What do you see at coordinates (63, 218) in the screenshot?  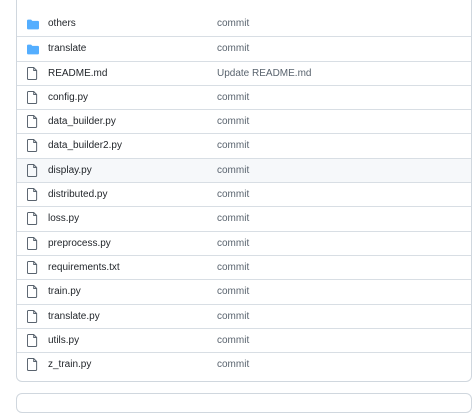 I see `file-name-link: loss.py` at bounding box center [63, 218].